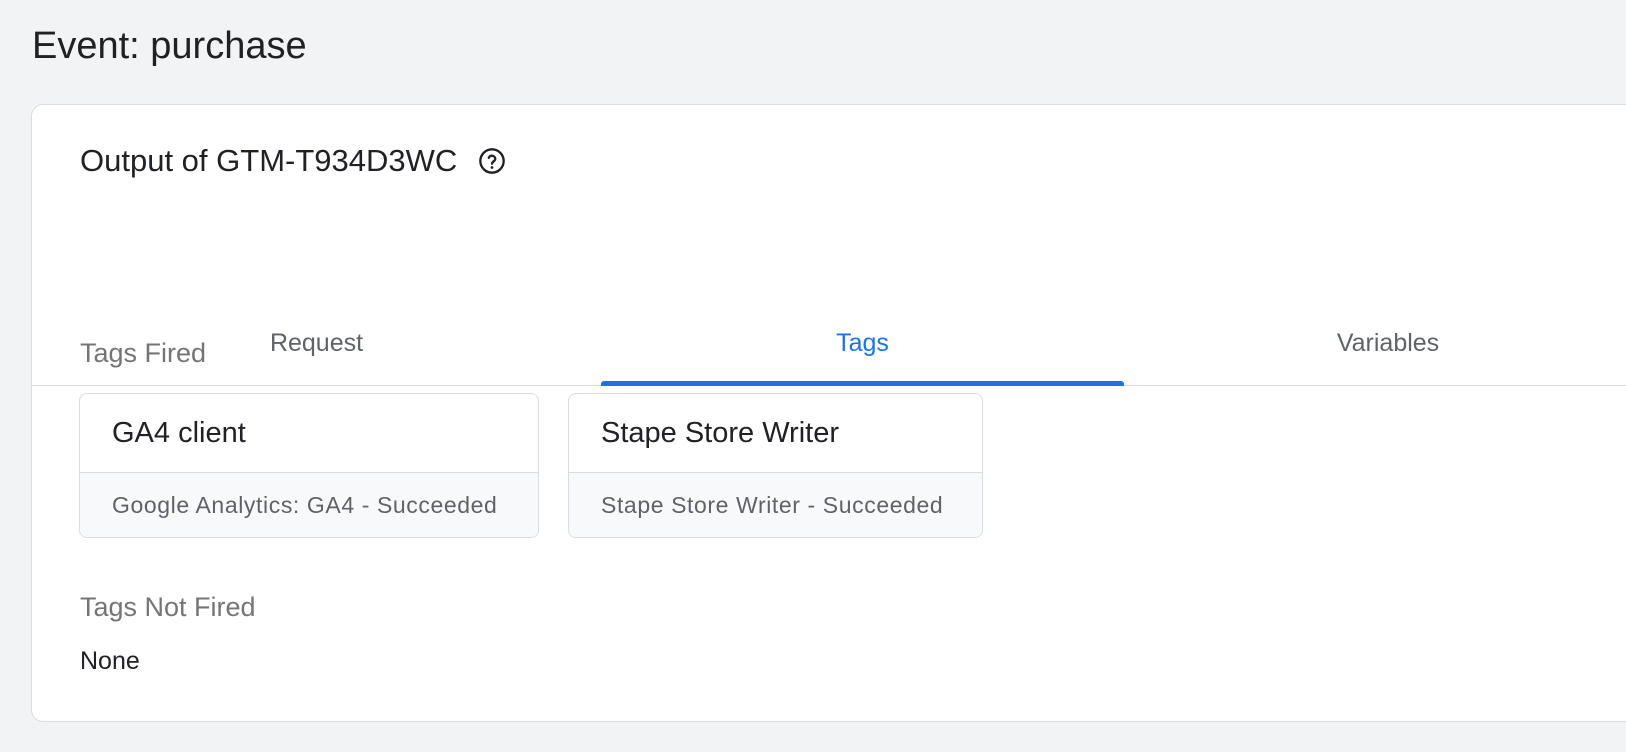  I want to click on tags-not-fired-value: None, so click(110, 661).